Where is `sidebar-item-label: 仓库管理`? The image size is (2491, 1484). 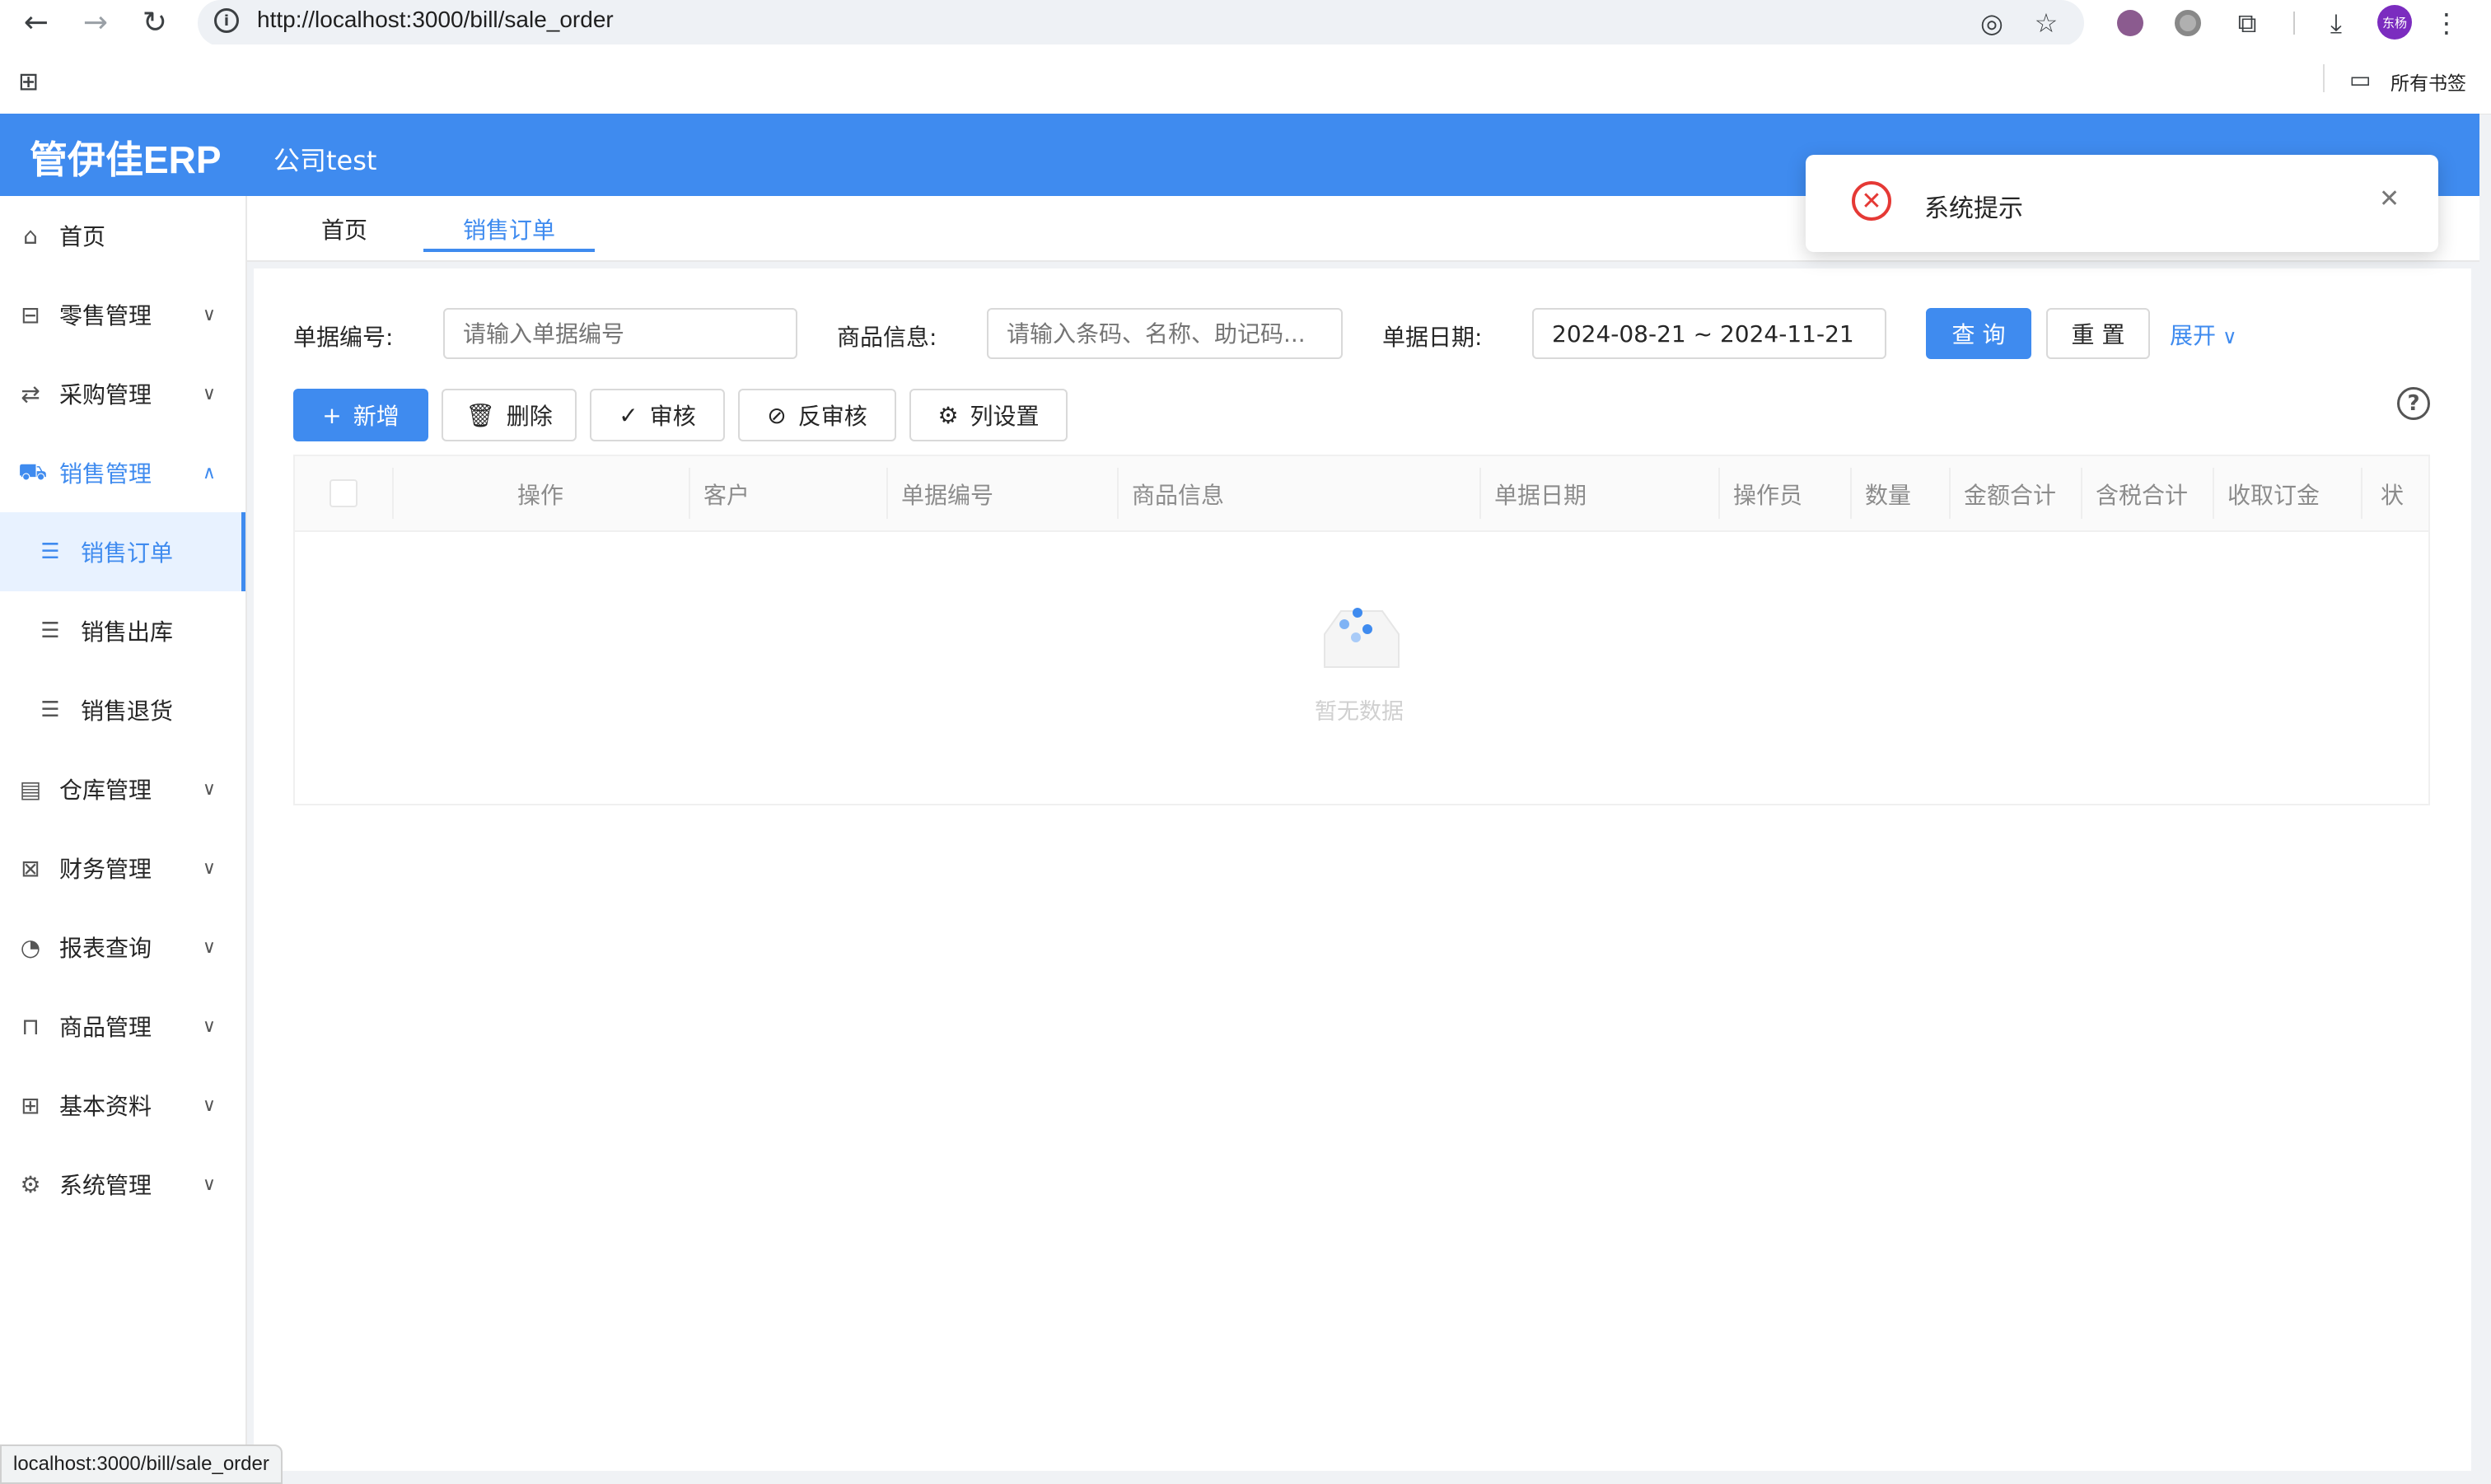
sidebar-item-label: 仓库管理 is located at coordinates (106, 790).